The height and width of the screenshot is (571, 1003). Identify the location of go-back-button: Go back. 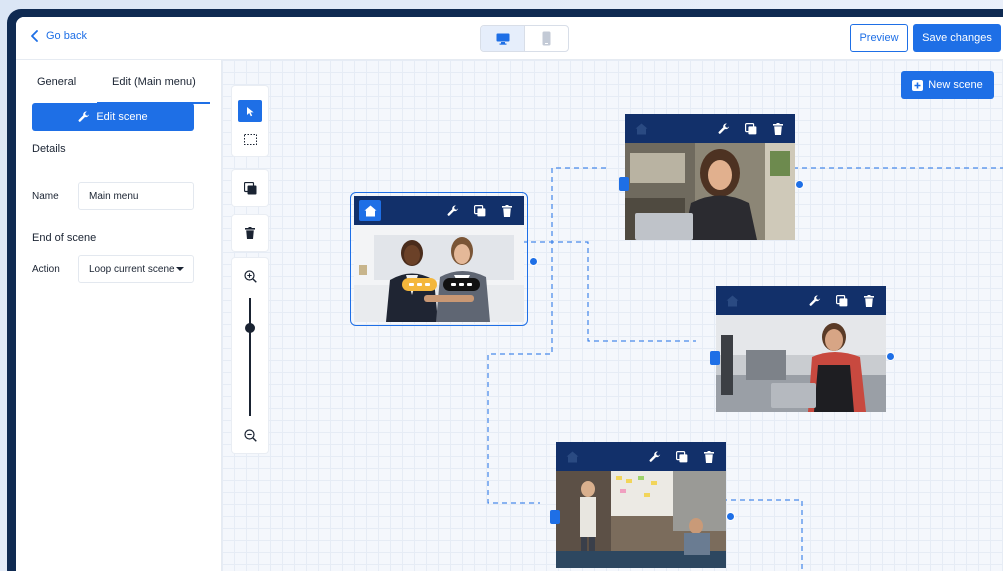
(58, 36).